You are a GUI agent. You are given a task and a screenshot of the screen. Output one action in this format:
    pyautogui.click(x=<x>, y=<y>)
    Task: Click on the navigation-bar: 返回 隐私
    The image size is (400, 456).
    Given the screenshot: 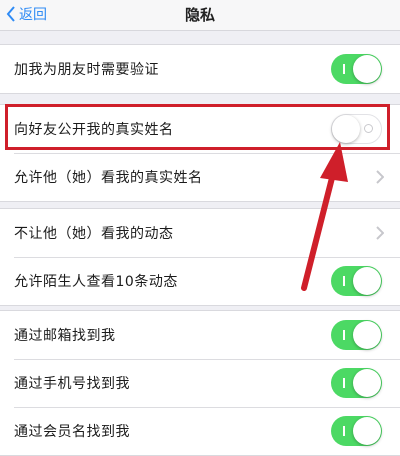 What is the action you would take?
    pyautogui.click(x=200, y=15)
    